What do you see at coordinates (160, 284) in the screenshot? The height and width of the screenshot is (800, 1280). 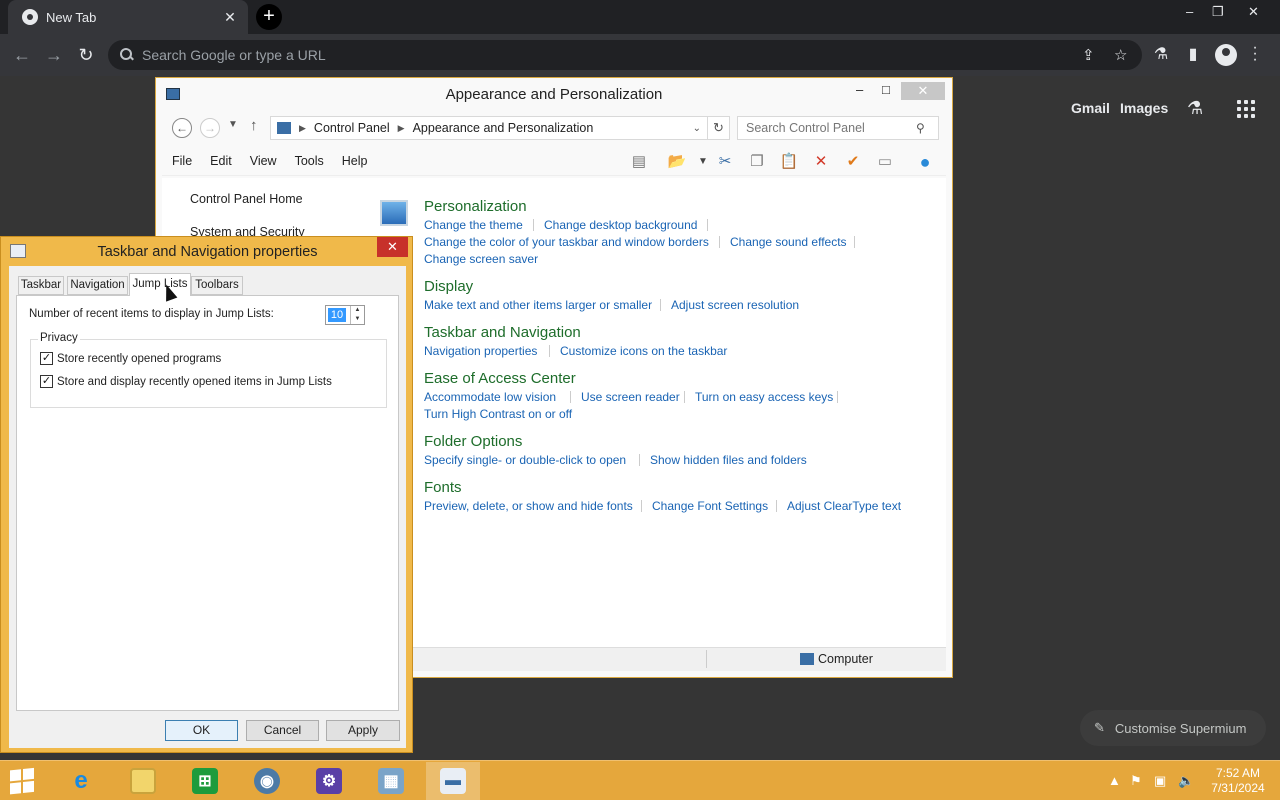 I see `tab-jump-lists: Jump Lists` at bounding box center [160, 284].